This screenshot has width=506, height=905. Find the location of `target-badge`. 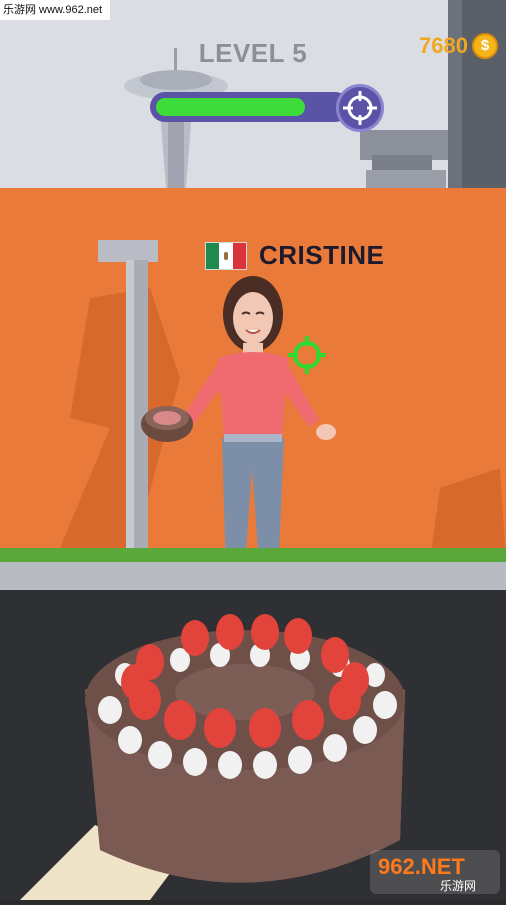

target-badge is located at coordinates (360, 108).